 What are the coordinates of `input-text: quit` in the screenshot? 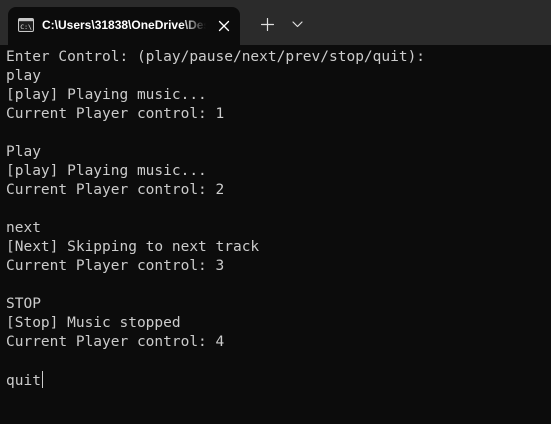 It's located at (23, 381).